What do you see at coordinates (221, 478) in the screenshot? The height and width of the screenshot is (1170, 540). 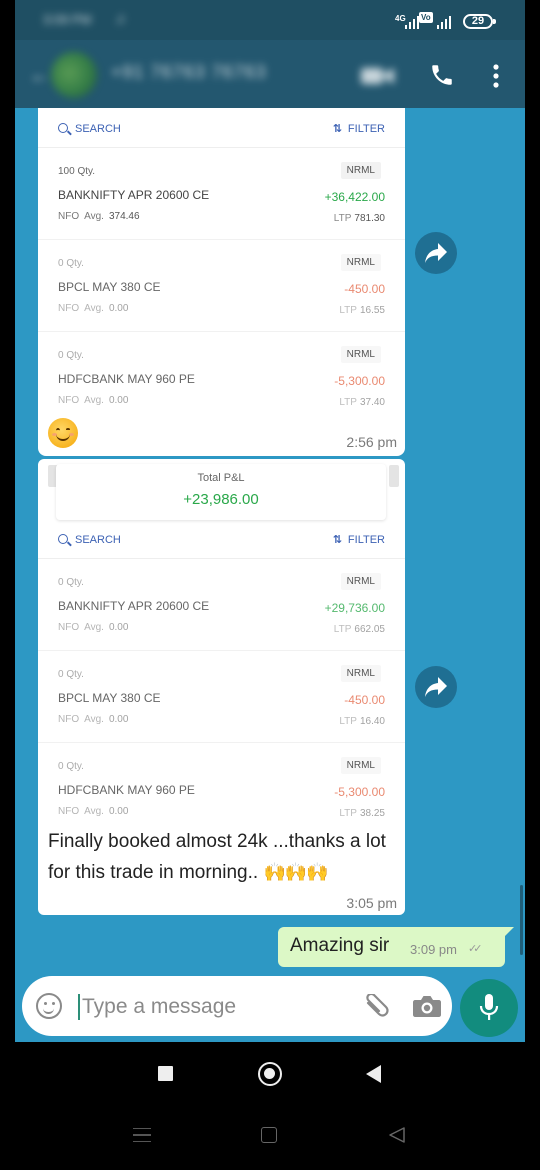 I see `total-pnl-label: Total P&L` at bounding box center [221, 478].